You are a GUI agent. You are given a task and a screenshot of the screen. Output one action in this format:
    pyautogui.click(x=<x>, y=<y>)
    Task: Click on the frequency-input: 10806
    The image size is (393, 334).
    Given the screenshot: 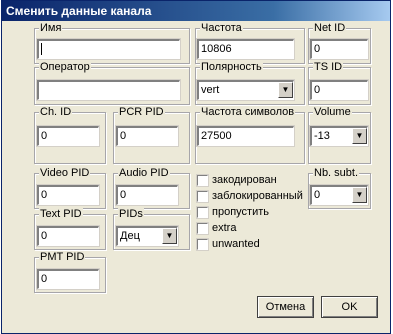 What is the action you would take?
    pyautogui.click(x=245, y=49)
    